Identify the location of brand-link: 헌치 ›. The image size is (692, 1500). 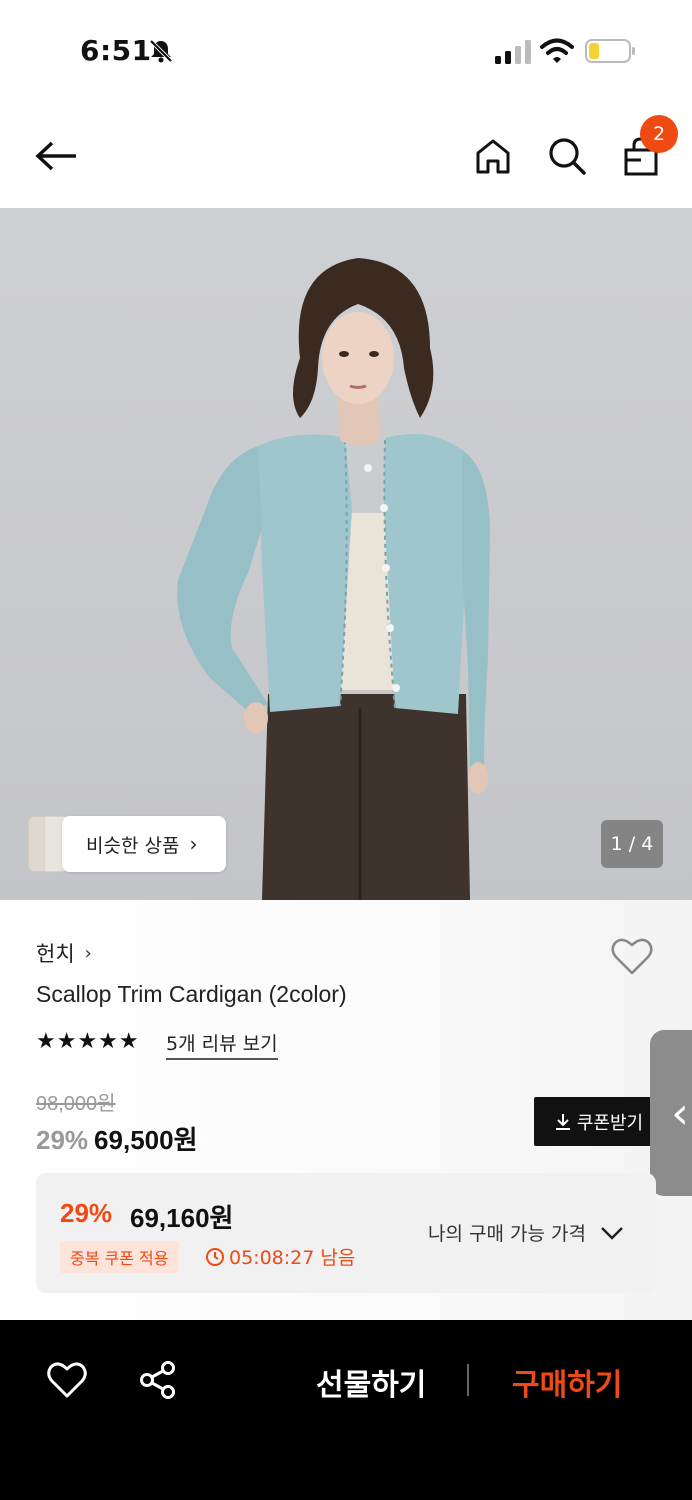
(64, 953).